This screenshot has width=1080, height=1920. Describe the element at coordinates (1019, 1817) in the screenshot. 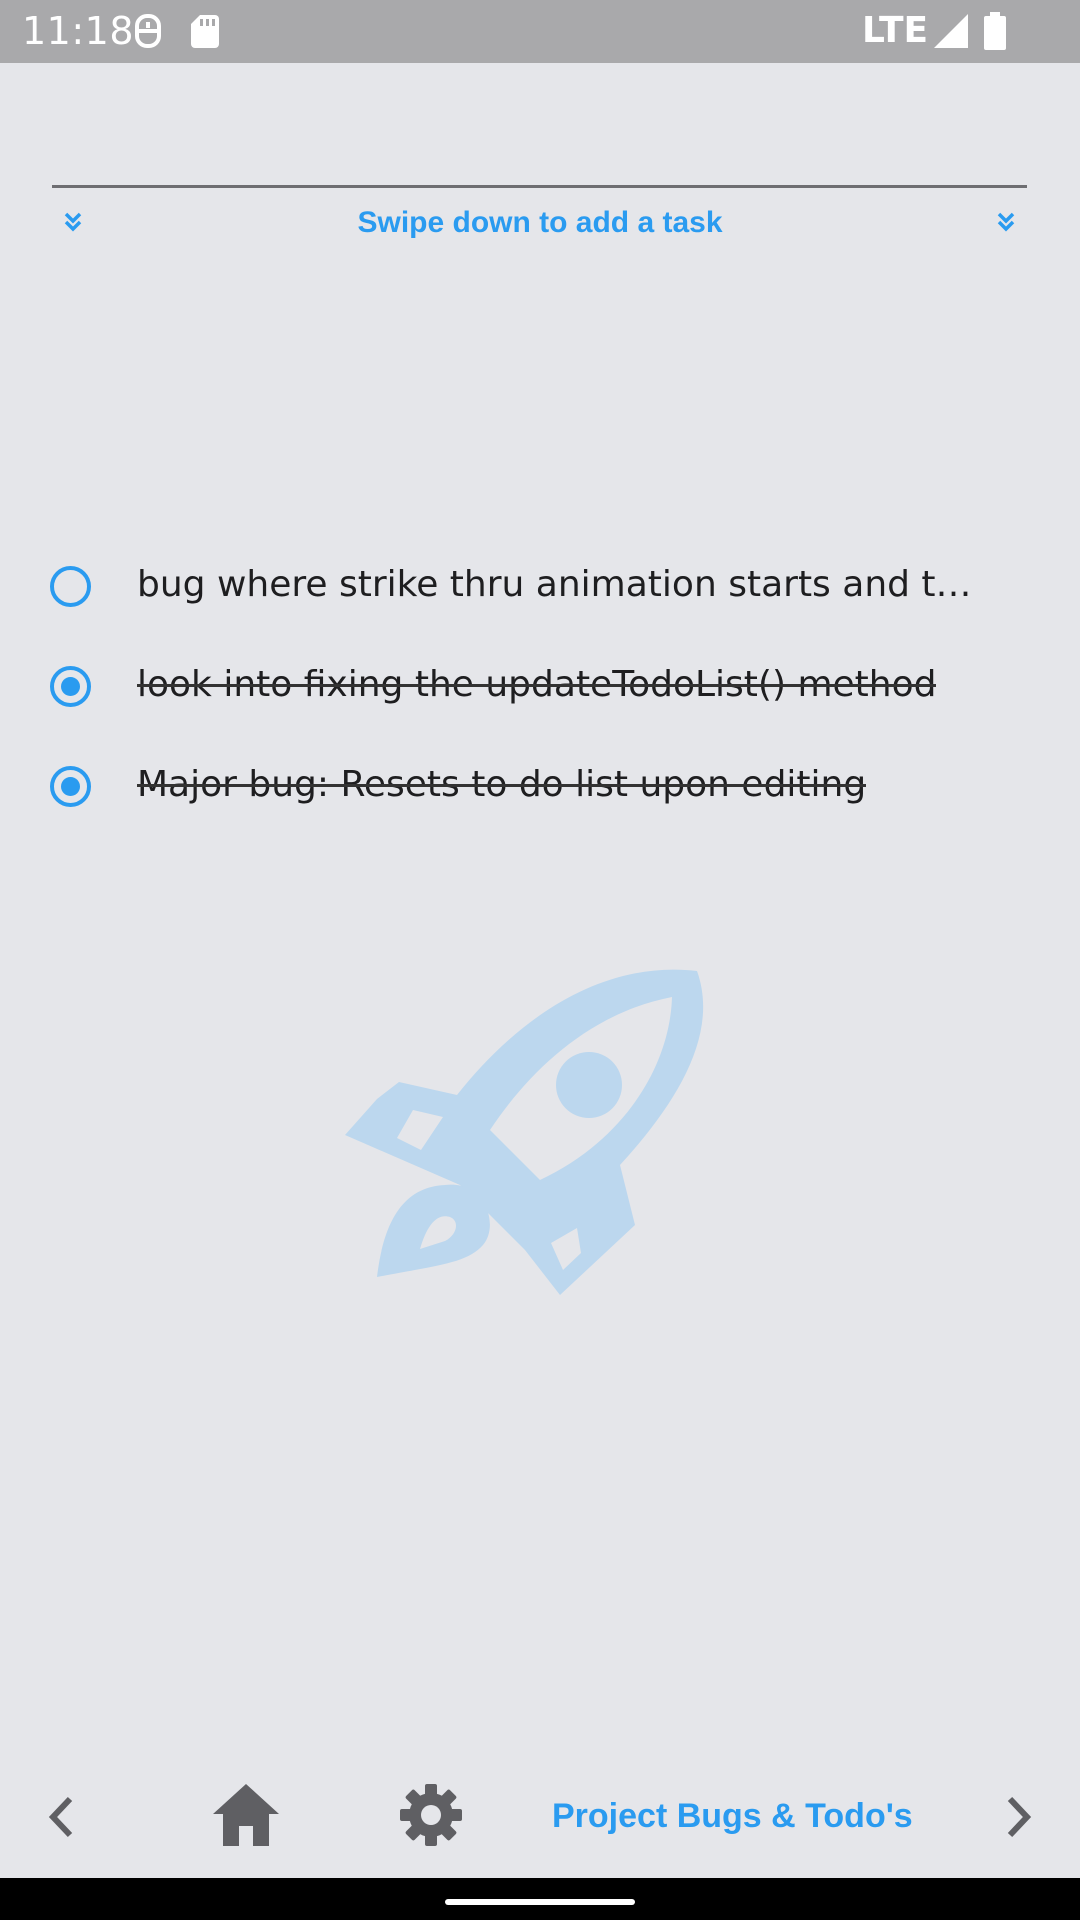

I see `chevron-right-icon` at that location.